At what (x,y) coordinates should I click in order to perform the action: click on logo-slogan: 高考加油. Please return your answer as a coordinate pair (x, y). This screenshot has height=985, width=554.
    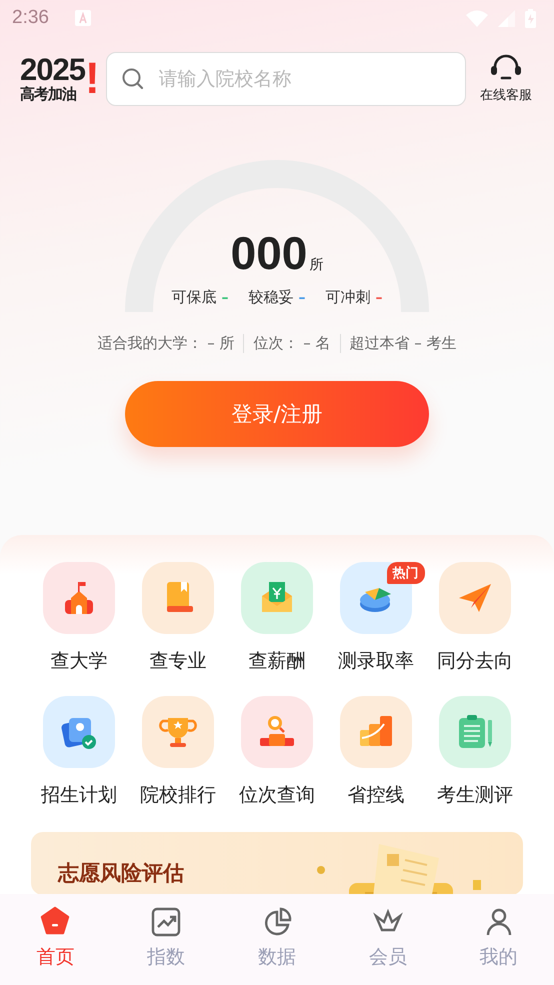
    Looking at the image, I should click on (48, 94).